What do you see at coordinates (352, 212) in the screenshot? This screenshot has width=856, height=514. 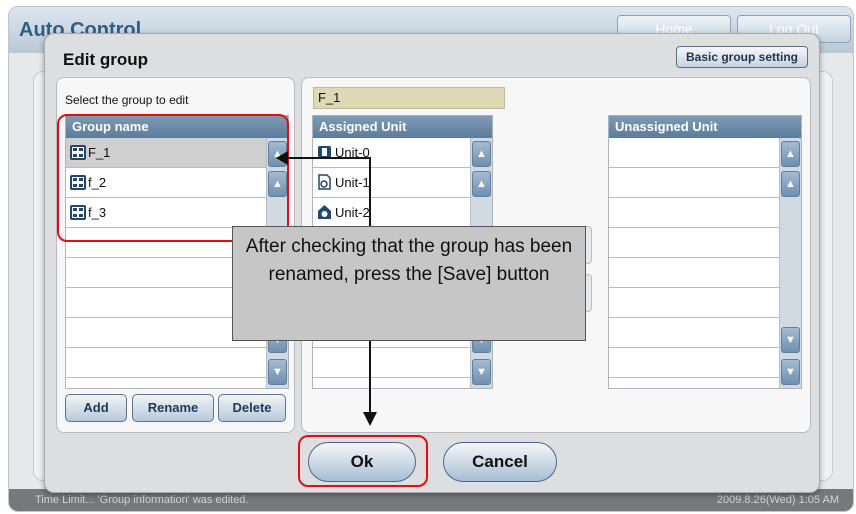 I see `assigned-unit-label: Unit-2` at bounding box center [352, 212].